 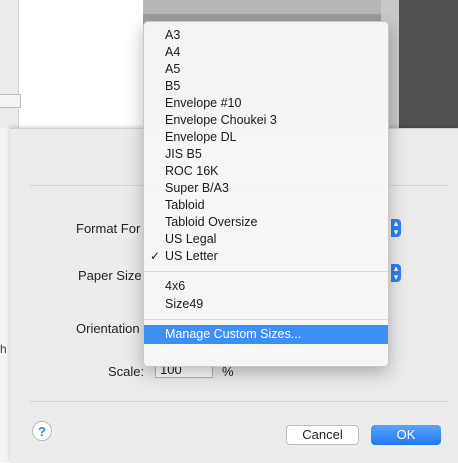 I want to click on background-preview-header, so click(x=262, y=7).